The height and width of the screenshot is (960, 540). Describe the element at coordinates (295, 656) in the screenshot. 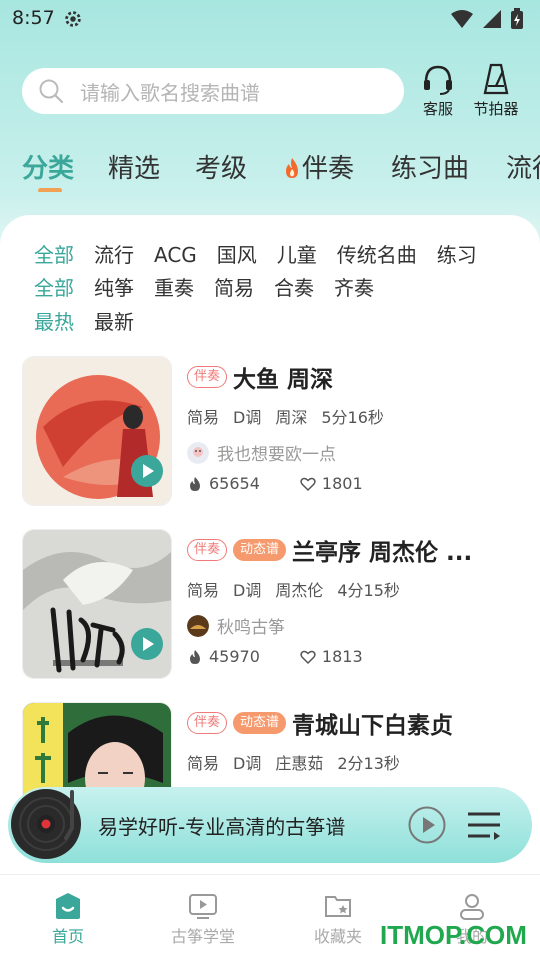

I see `song-stats: 45970 1813` at that location.